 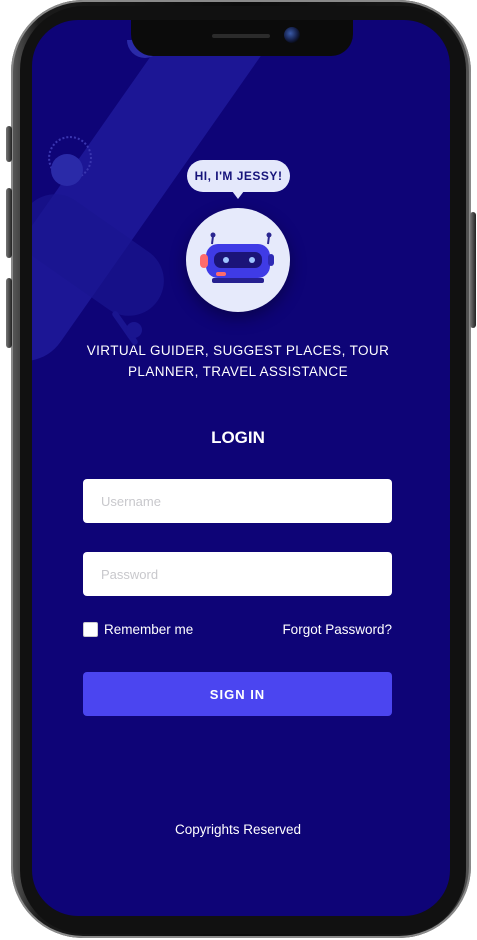 I want to click on speaker-grille, so click(x=241, y=36).